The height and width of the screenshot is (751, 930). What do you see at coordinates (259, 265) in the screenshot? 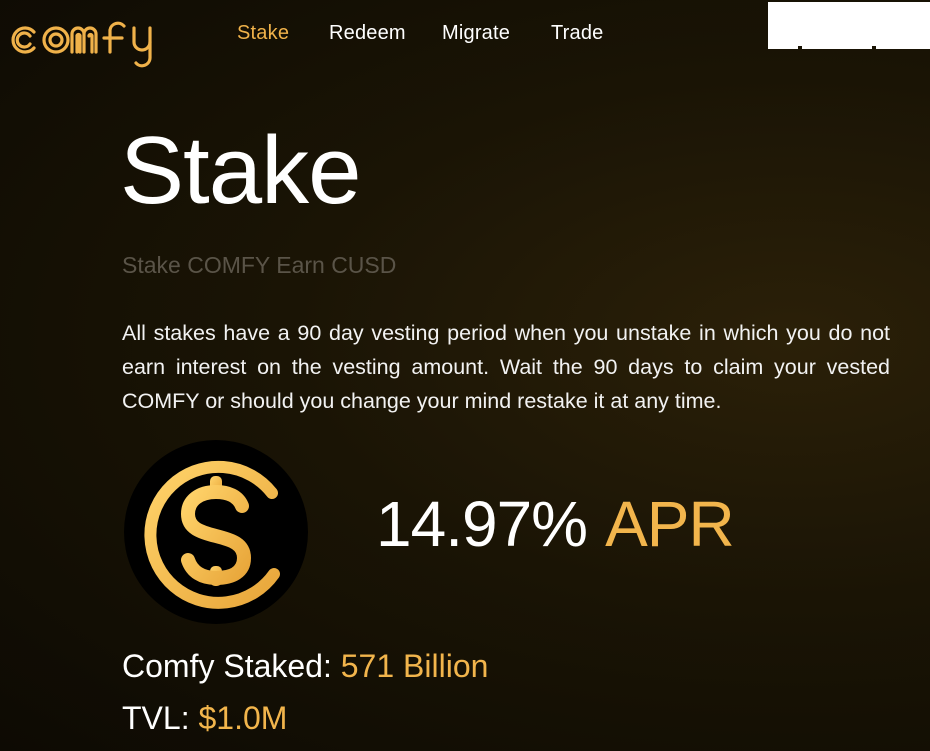
I see `page-subtitle: Stake COMFY Earn CUSD` at bounding box center [259, 265].